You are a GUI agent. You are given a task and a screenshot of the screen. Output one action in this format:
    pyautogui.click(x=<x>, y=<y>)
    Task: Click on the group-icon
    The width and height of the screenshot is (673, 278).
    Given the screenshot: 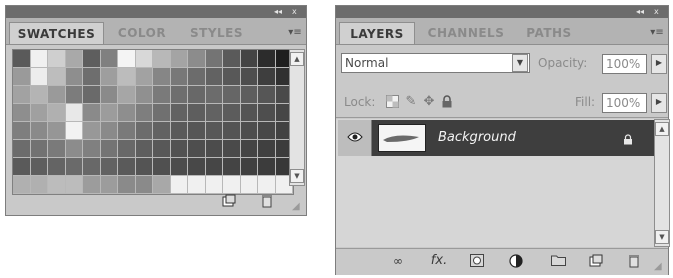 What is the action you would take?
    pyautogui.click(x=558, y=261)
    